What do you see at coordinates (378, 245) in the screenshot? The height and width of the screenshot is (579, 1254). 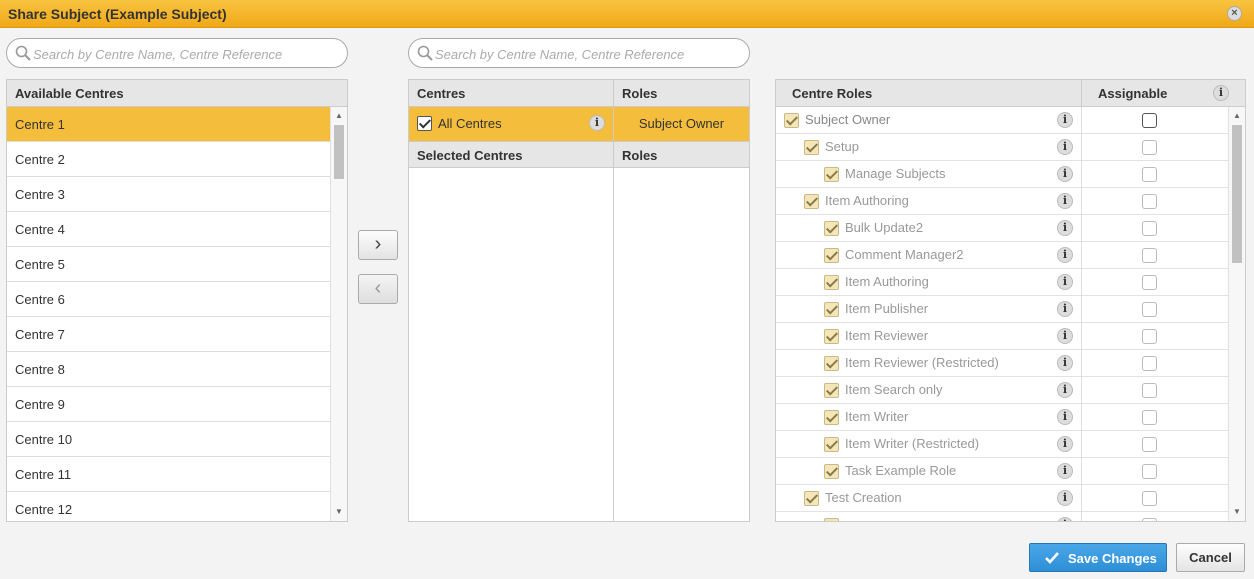 I see `add-centre-button: ›` at bounding box center [378, 245].